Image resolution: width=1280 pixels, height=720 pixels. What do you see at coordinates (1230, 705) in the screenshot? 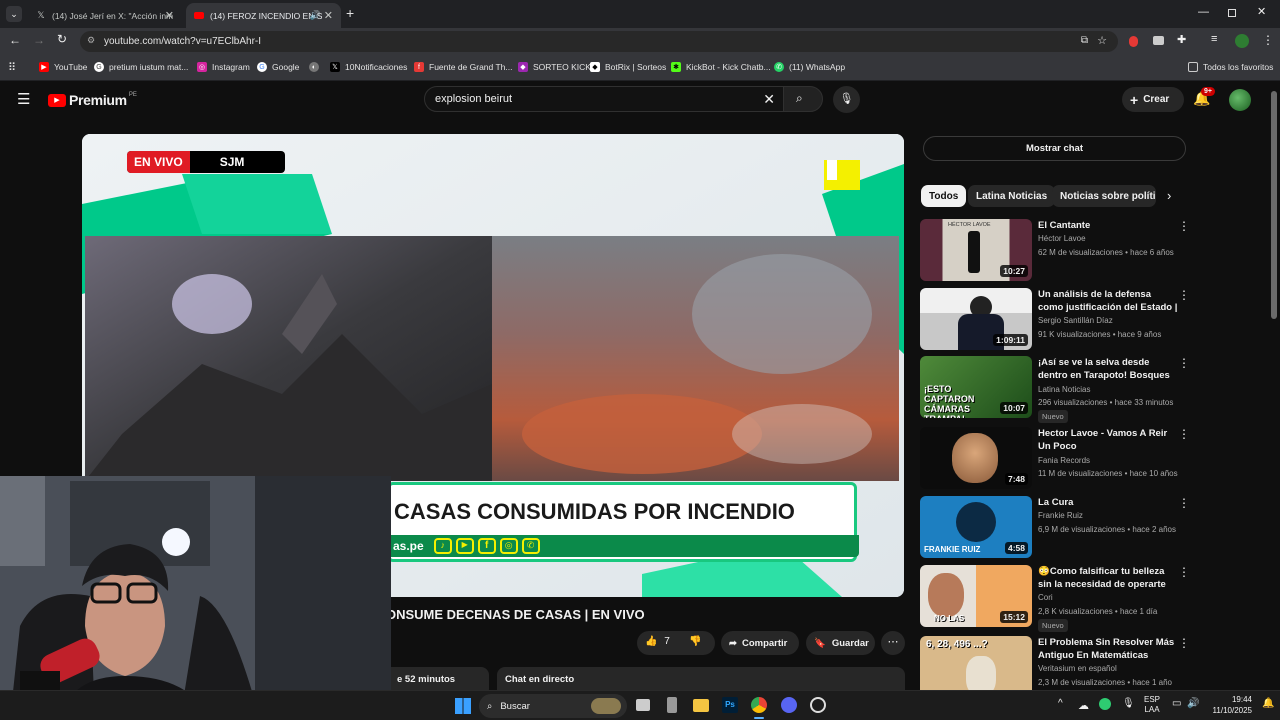
I see `clock: 19:44 11/10/2025` at bounding box center [1230, 705].